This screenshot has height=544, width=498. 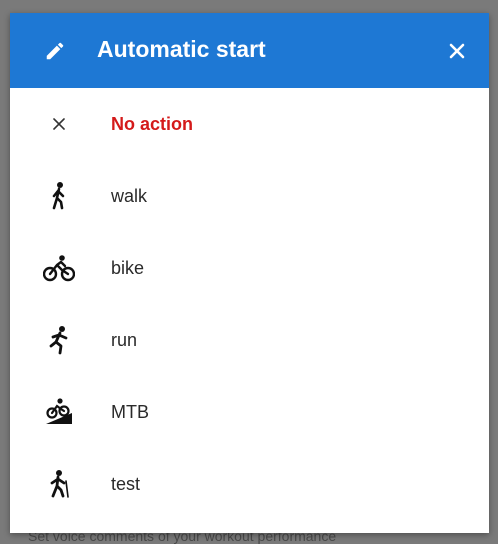 What do you see at coordinates (249, 124) in the screenshot?
I see `option-no-action: No action` at bounding box center [249, 124].